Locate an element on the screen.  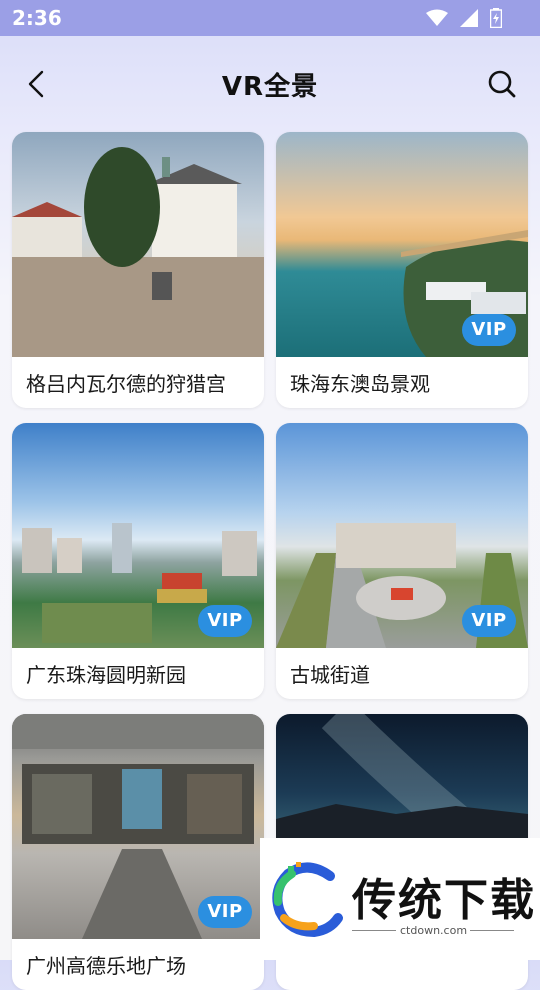
panorama-thumbnail is located at coordinates (138, 244).